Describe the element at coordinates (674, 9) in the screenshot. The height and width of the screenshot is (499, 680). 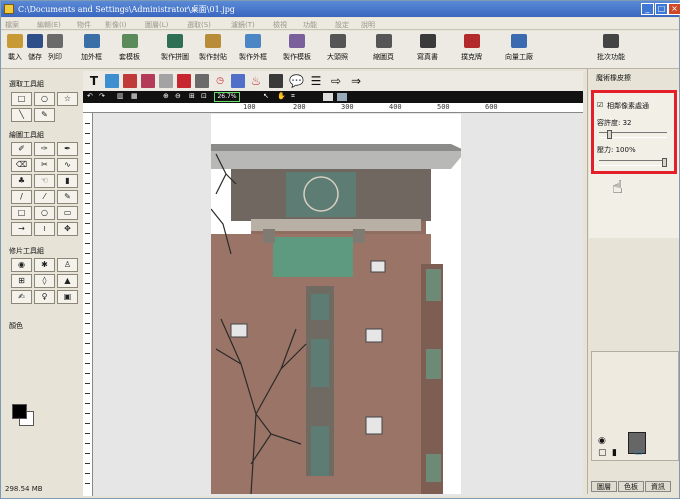
I see `close-button: ×` at that location.